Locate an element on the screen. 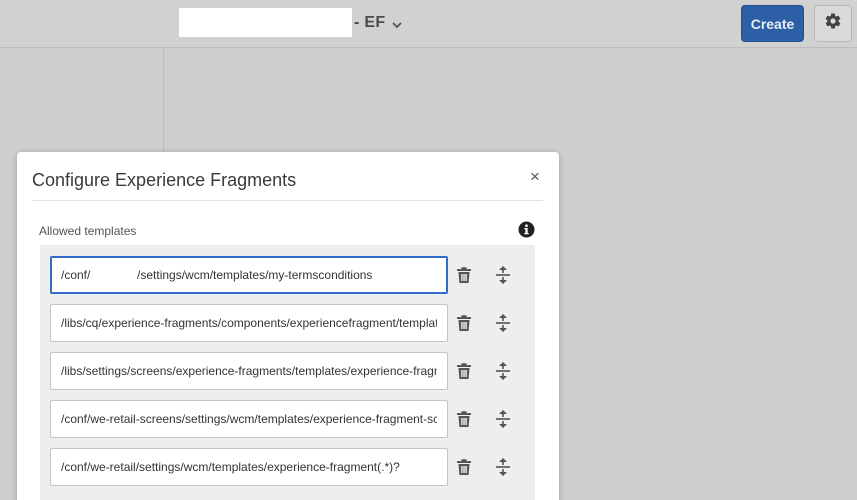  close-icon: × is located at coordinates (535, 176).